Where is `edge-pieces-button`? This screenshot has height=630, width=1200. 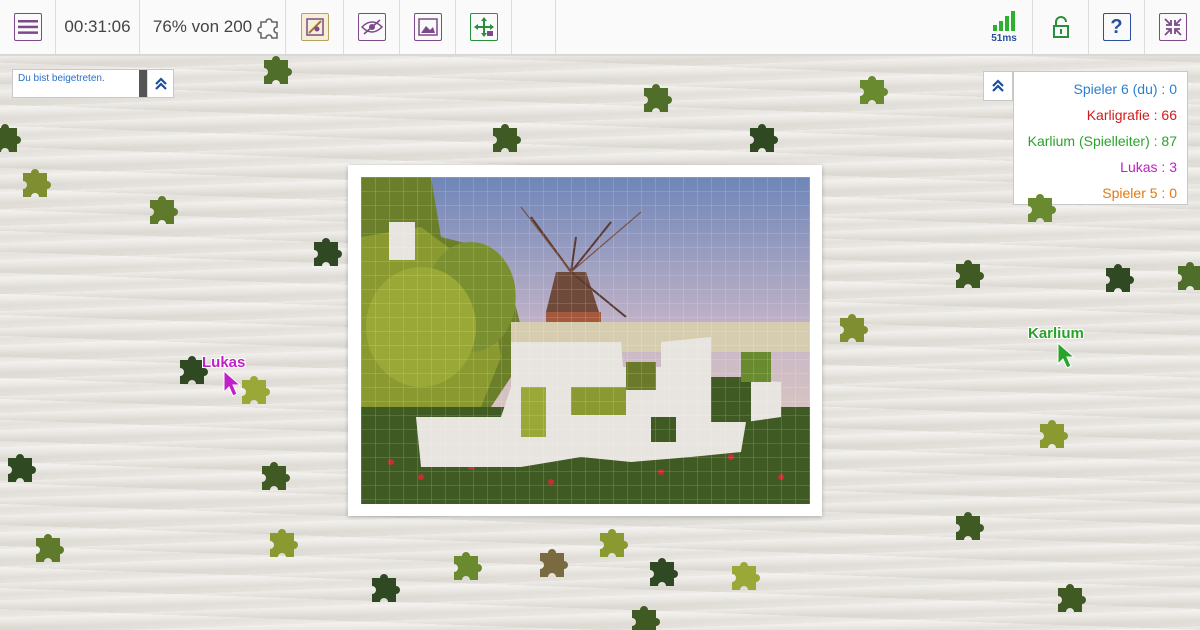 edge-pieces-button is located at coordinates (315, 27).